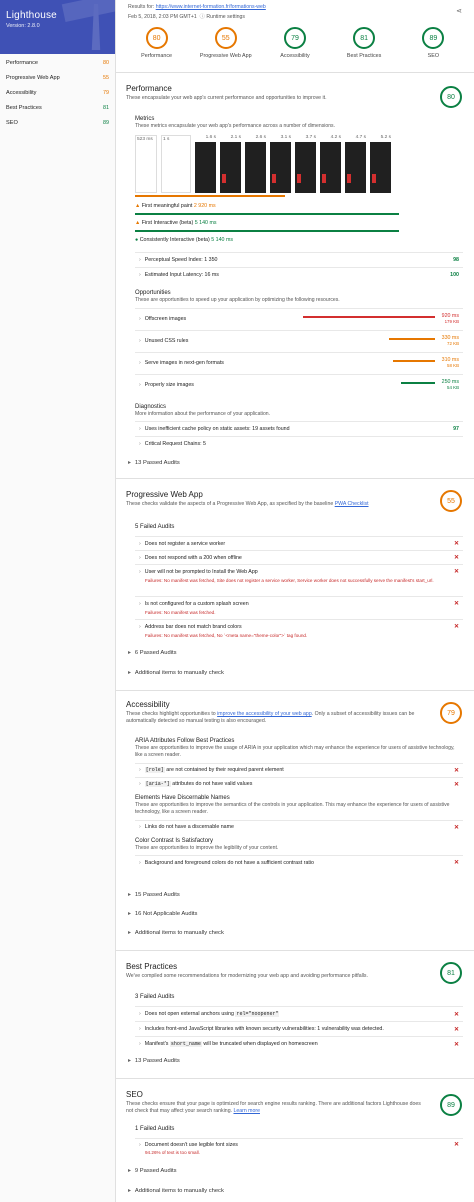 Image resolution: width=474 pixels, height=1202 pixels. I want to click on pwa-checklist-link: PWA Checklist, so click(352, 504).